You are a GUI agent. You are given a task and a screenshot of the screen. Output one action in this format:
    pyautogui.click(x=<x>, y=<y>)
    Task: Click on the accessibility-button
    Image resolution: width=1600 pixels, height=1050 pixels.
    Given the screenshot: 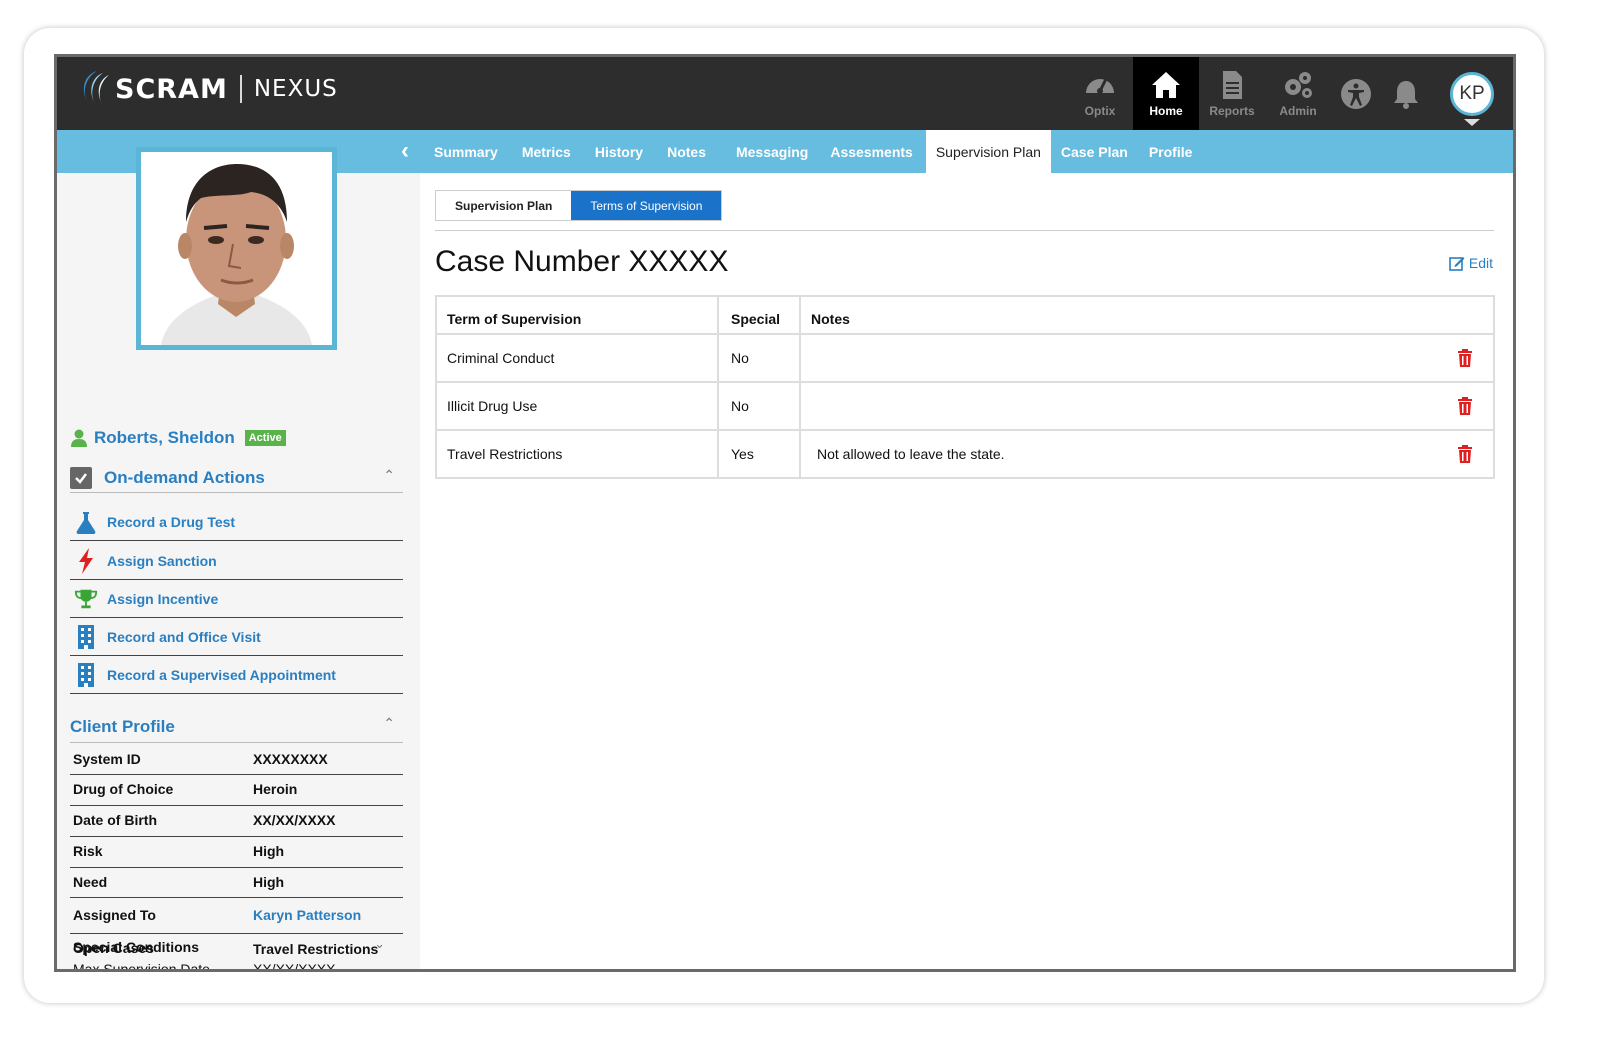 What is the action you would take?
    pyautogui.click(x=1356, y=93)
    